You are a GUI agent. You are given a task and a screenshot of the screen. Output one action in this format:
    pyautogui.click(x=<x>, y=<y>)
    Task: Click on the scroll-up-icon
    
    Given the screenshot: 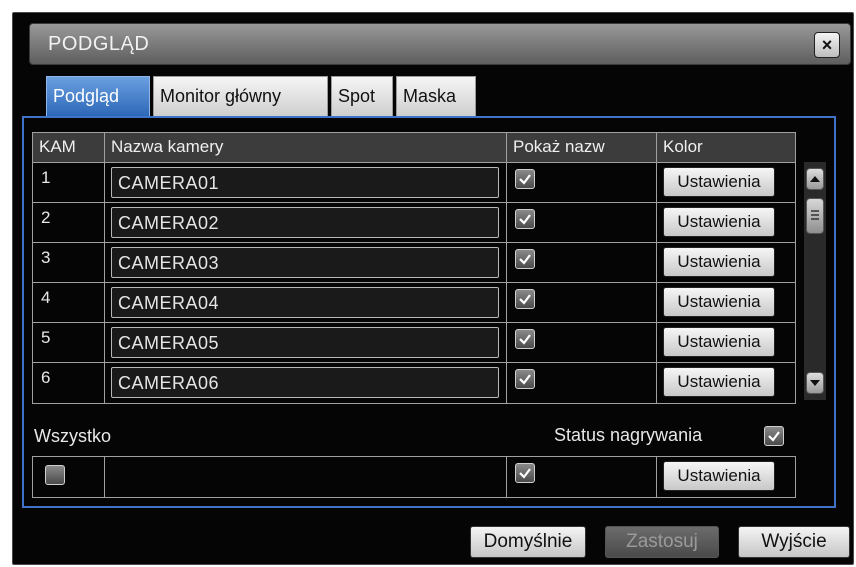 What is the action you would take?
    pyautogui.click(x=815, y=179)
    